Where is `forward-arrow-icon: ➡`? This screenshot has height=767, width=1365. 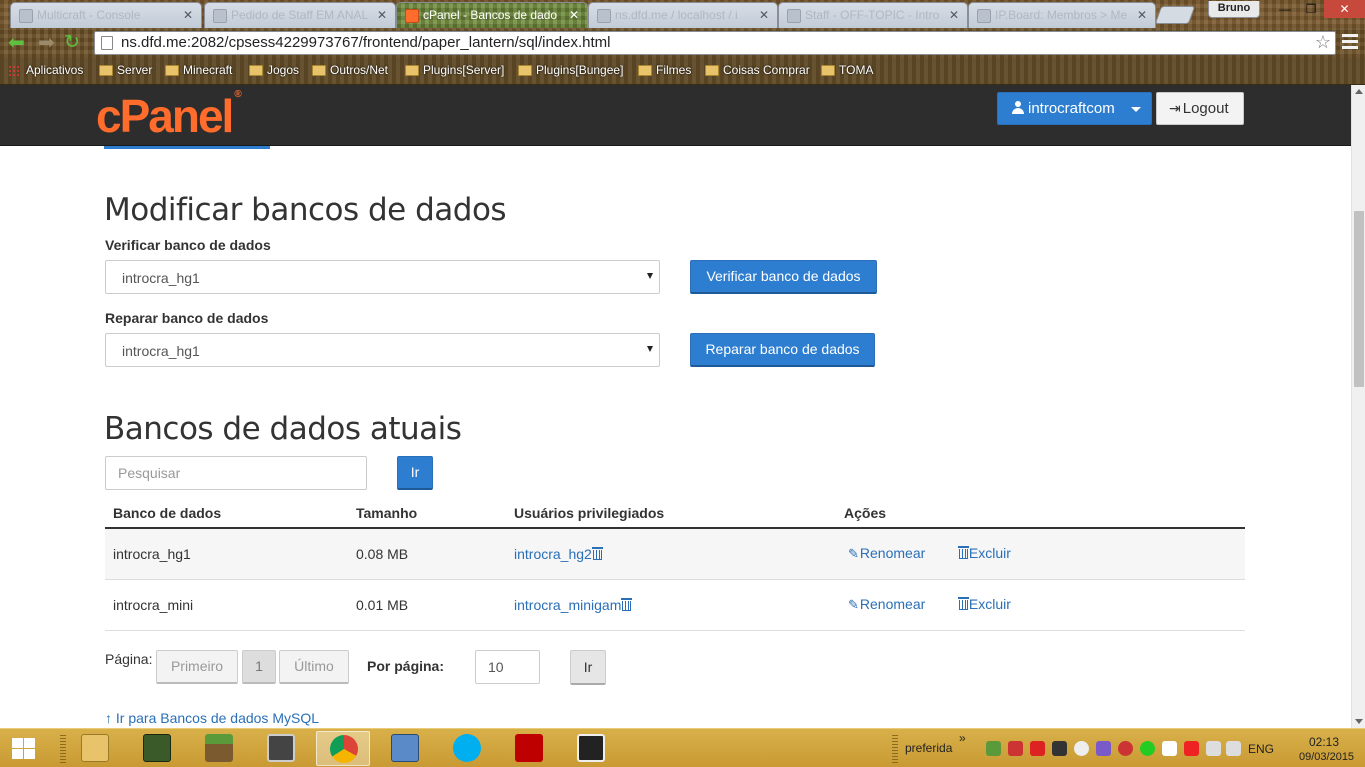
forward-arrow-icon: ➡ is located at coordinates (49, 43).